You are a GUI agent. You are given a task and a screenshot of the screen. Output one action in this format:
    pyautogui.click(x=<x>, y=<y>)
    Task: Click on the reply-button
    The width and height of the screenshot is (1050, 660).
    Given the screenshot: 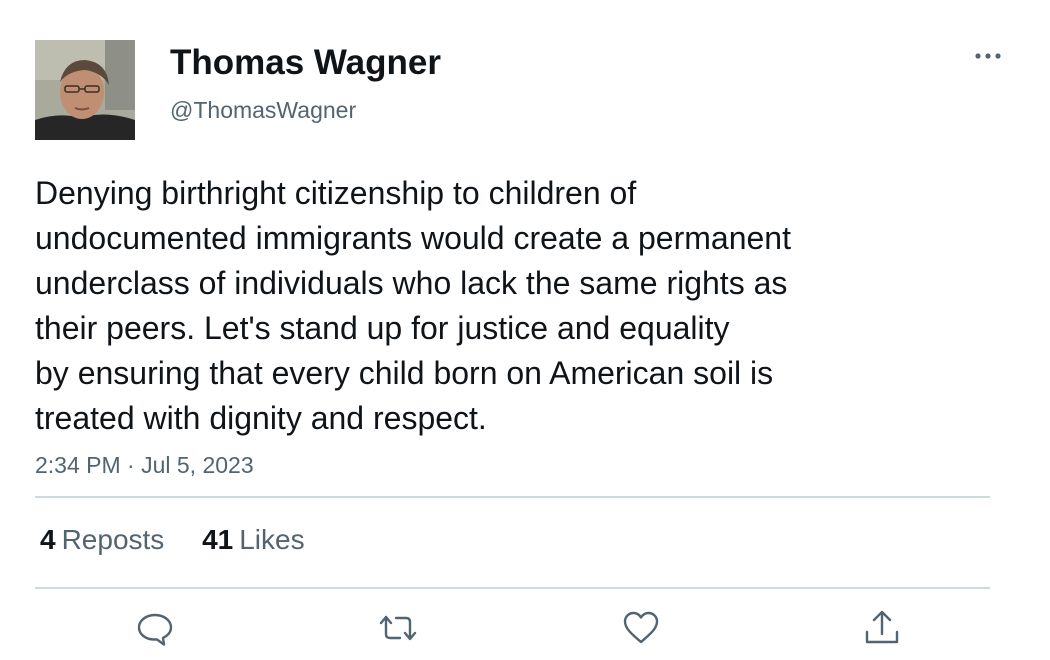 What is the action you would take?
    pyautogui.click(x=155, y=628)
    